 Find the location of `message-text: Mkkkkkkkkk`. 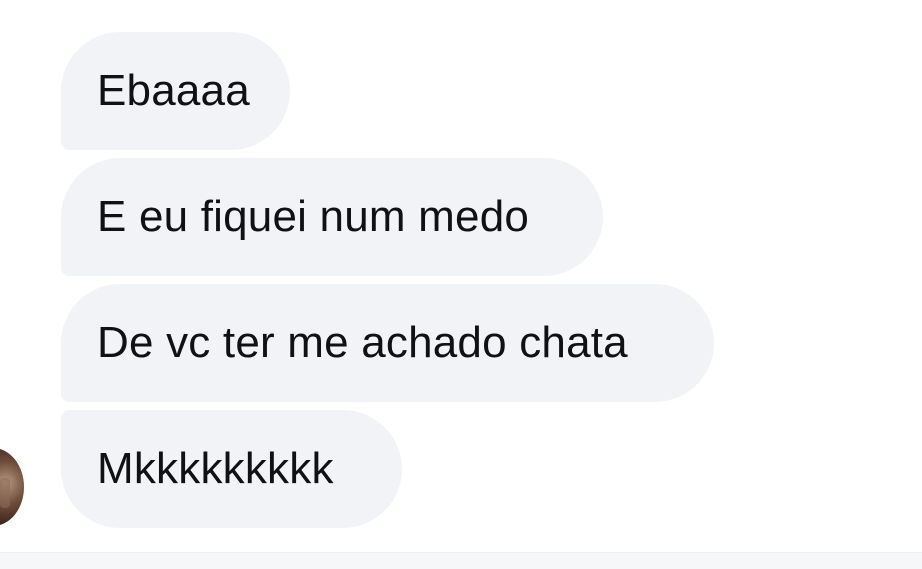

message-text: Mkkkkkkkkk is located at coordinates (215, 468).